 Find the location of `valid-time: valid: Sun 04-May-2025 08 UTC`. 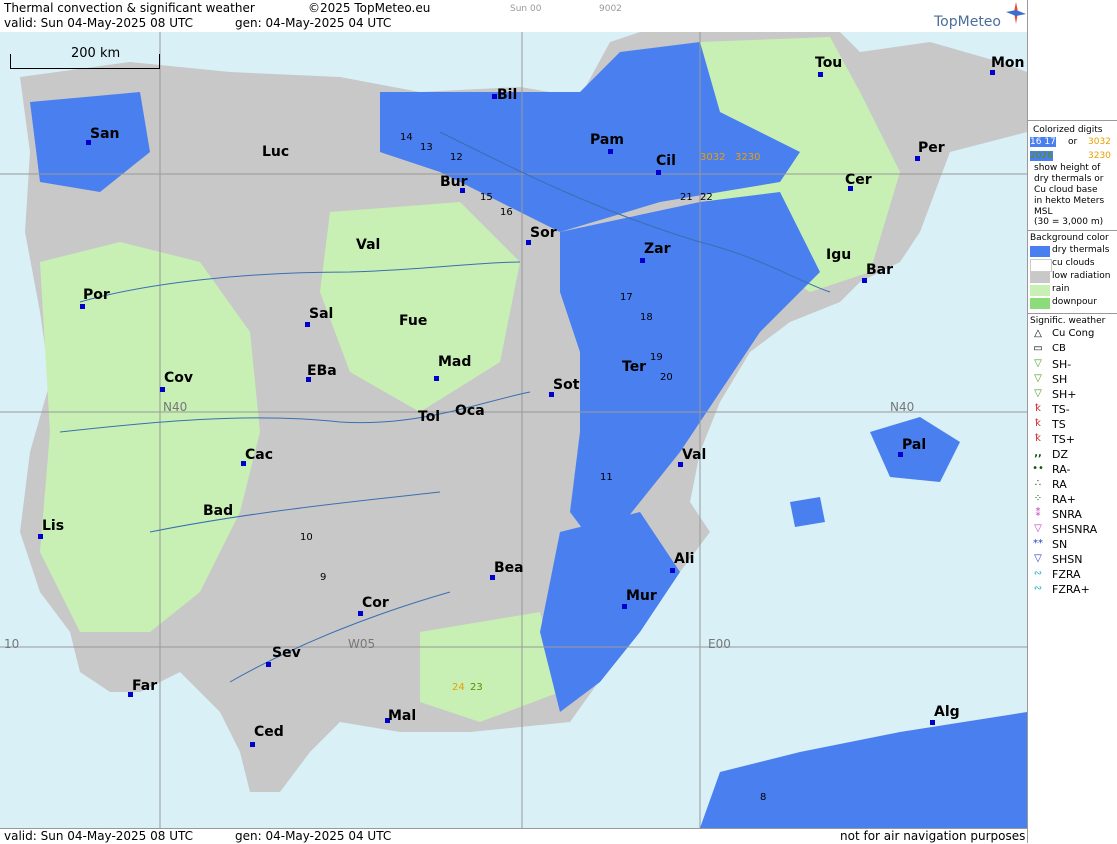

valid-time: valid: Sun 04-May-2025 08 UTC is located at coordinates (98, 23).